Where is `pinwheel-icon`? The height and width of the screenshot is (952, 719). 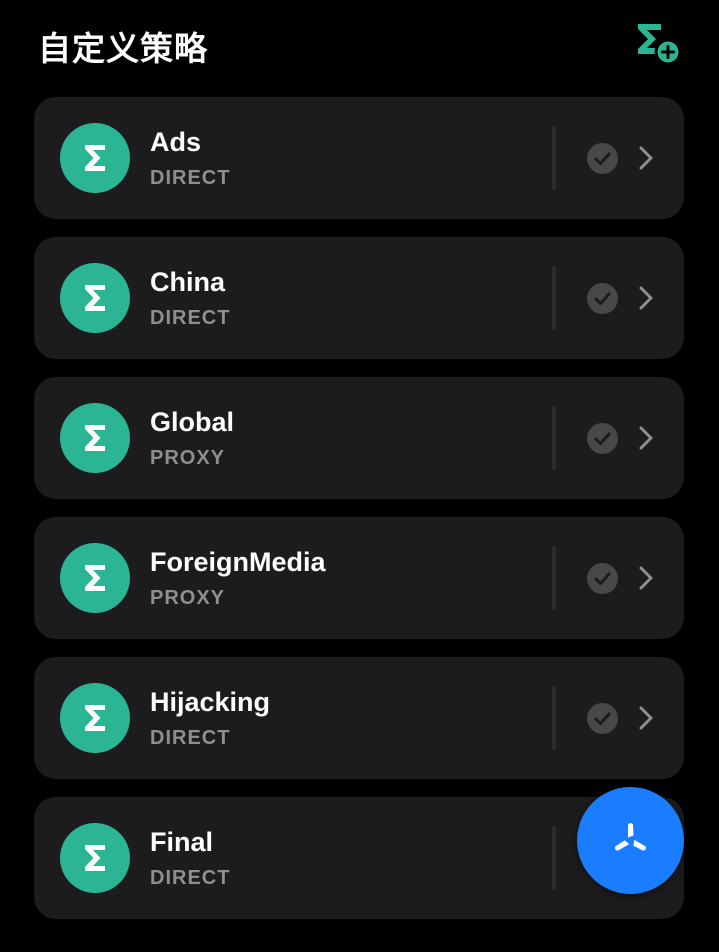 pinwheel-icon is located at coordinates (630, 837).